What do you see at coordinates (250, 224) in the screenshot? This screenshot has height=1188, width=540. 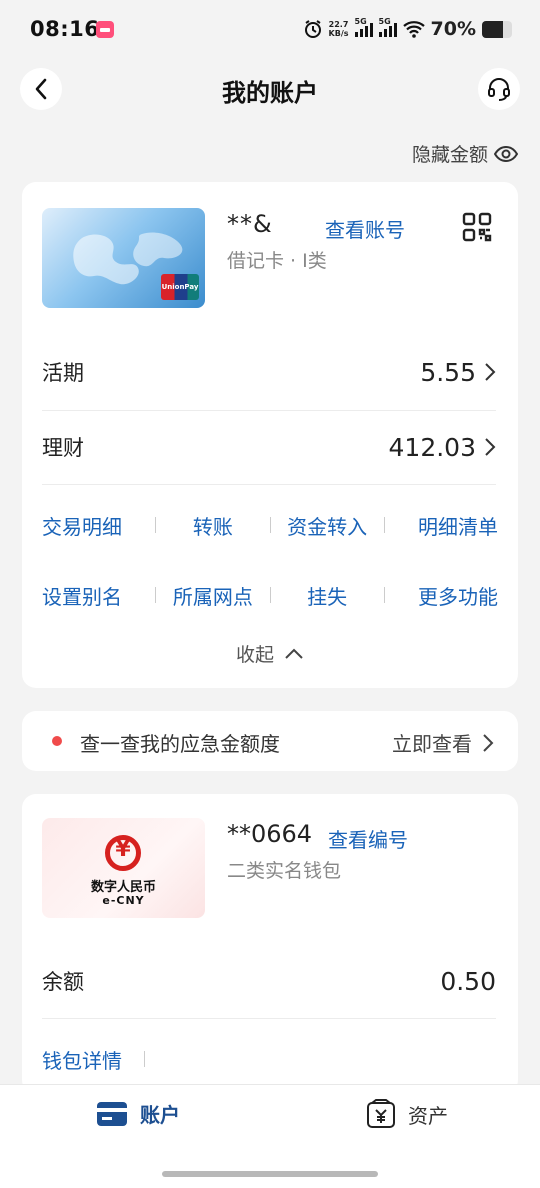 I see `account-number-masked: **&` at bounding box center [250, 224].